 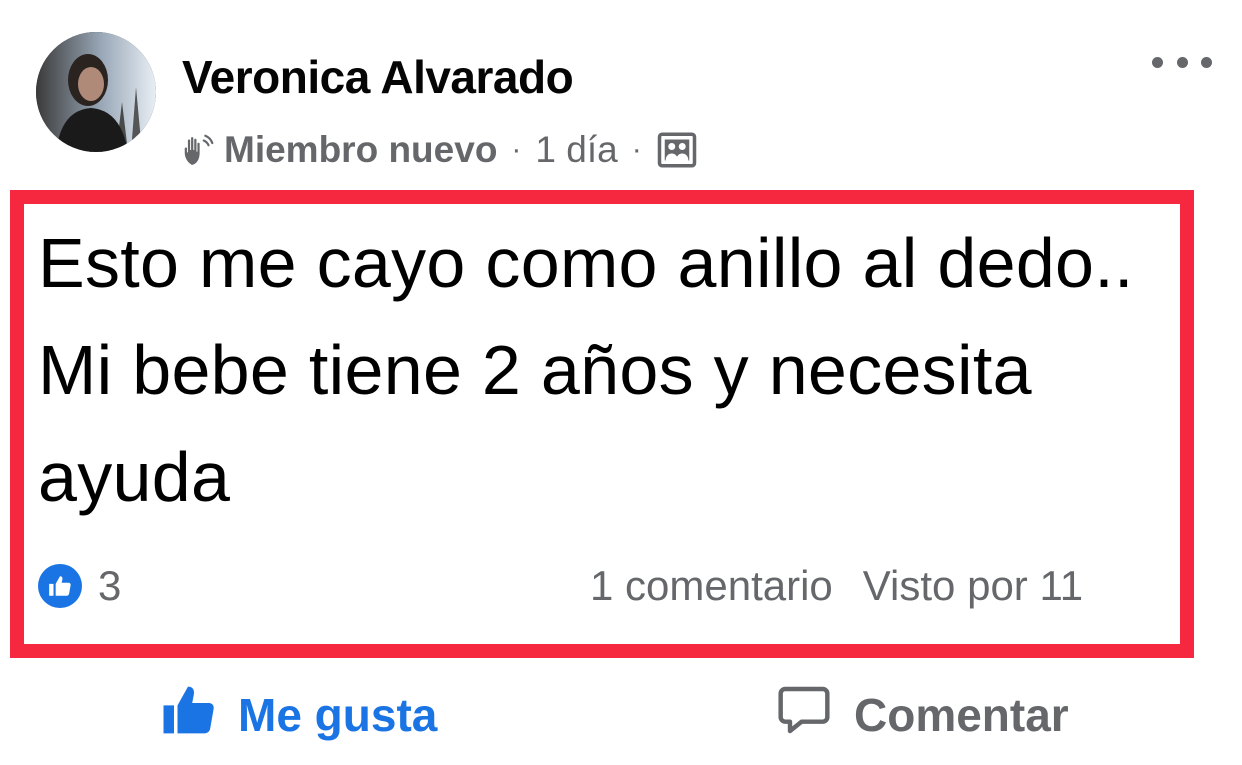 I want to click on more-options-button, so click(x=1182, y=62).